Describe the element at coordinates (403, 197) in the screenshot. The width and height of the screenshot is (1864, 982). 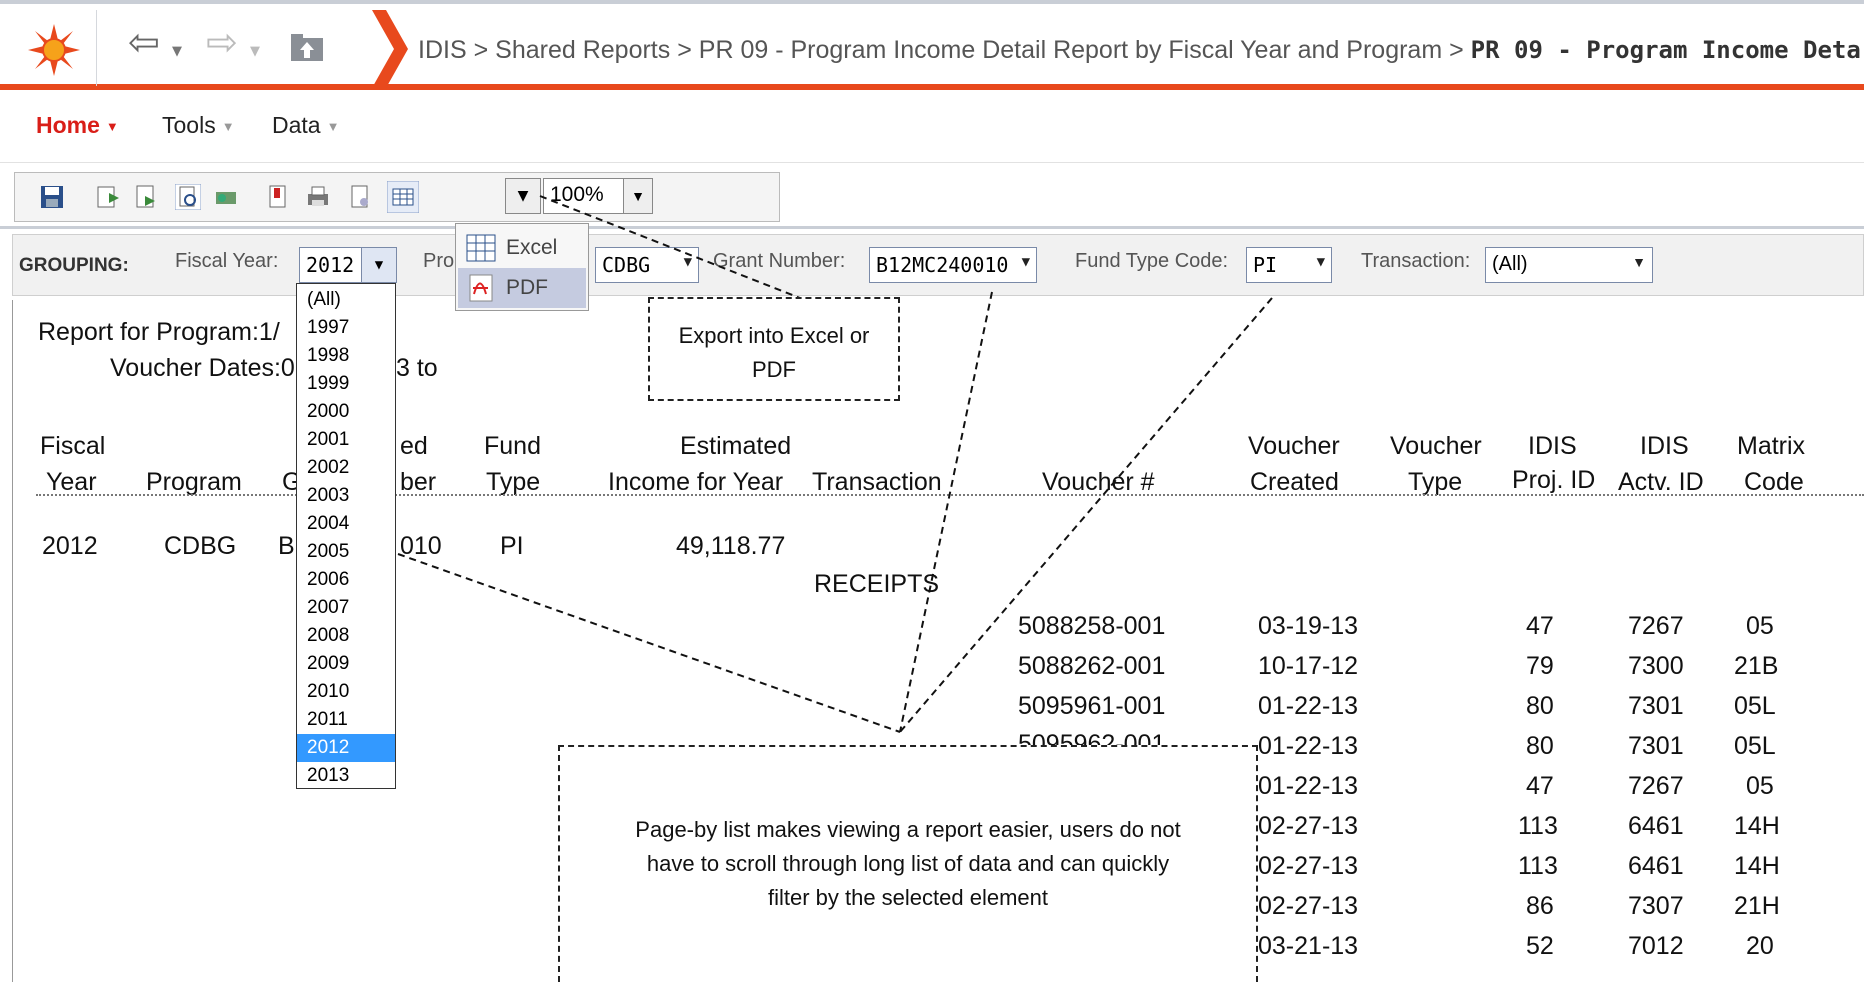
I see `export-grid-icon` at that location.